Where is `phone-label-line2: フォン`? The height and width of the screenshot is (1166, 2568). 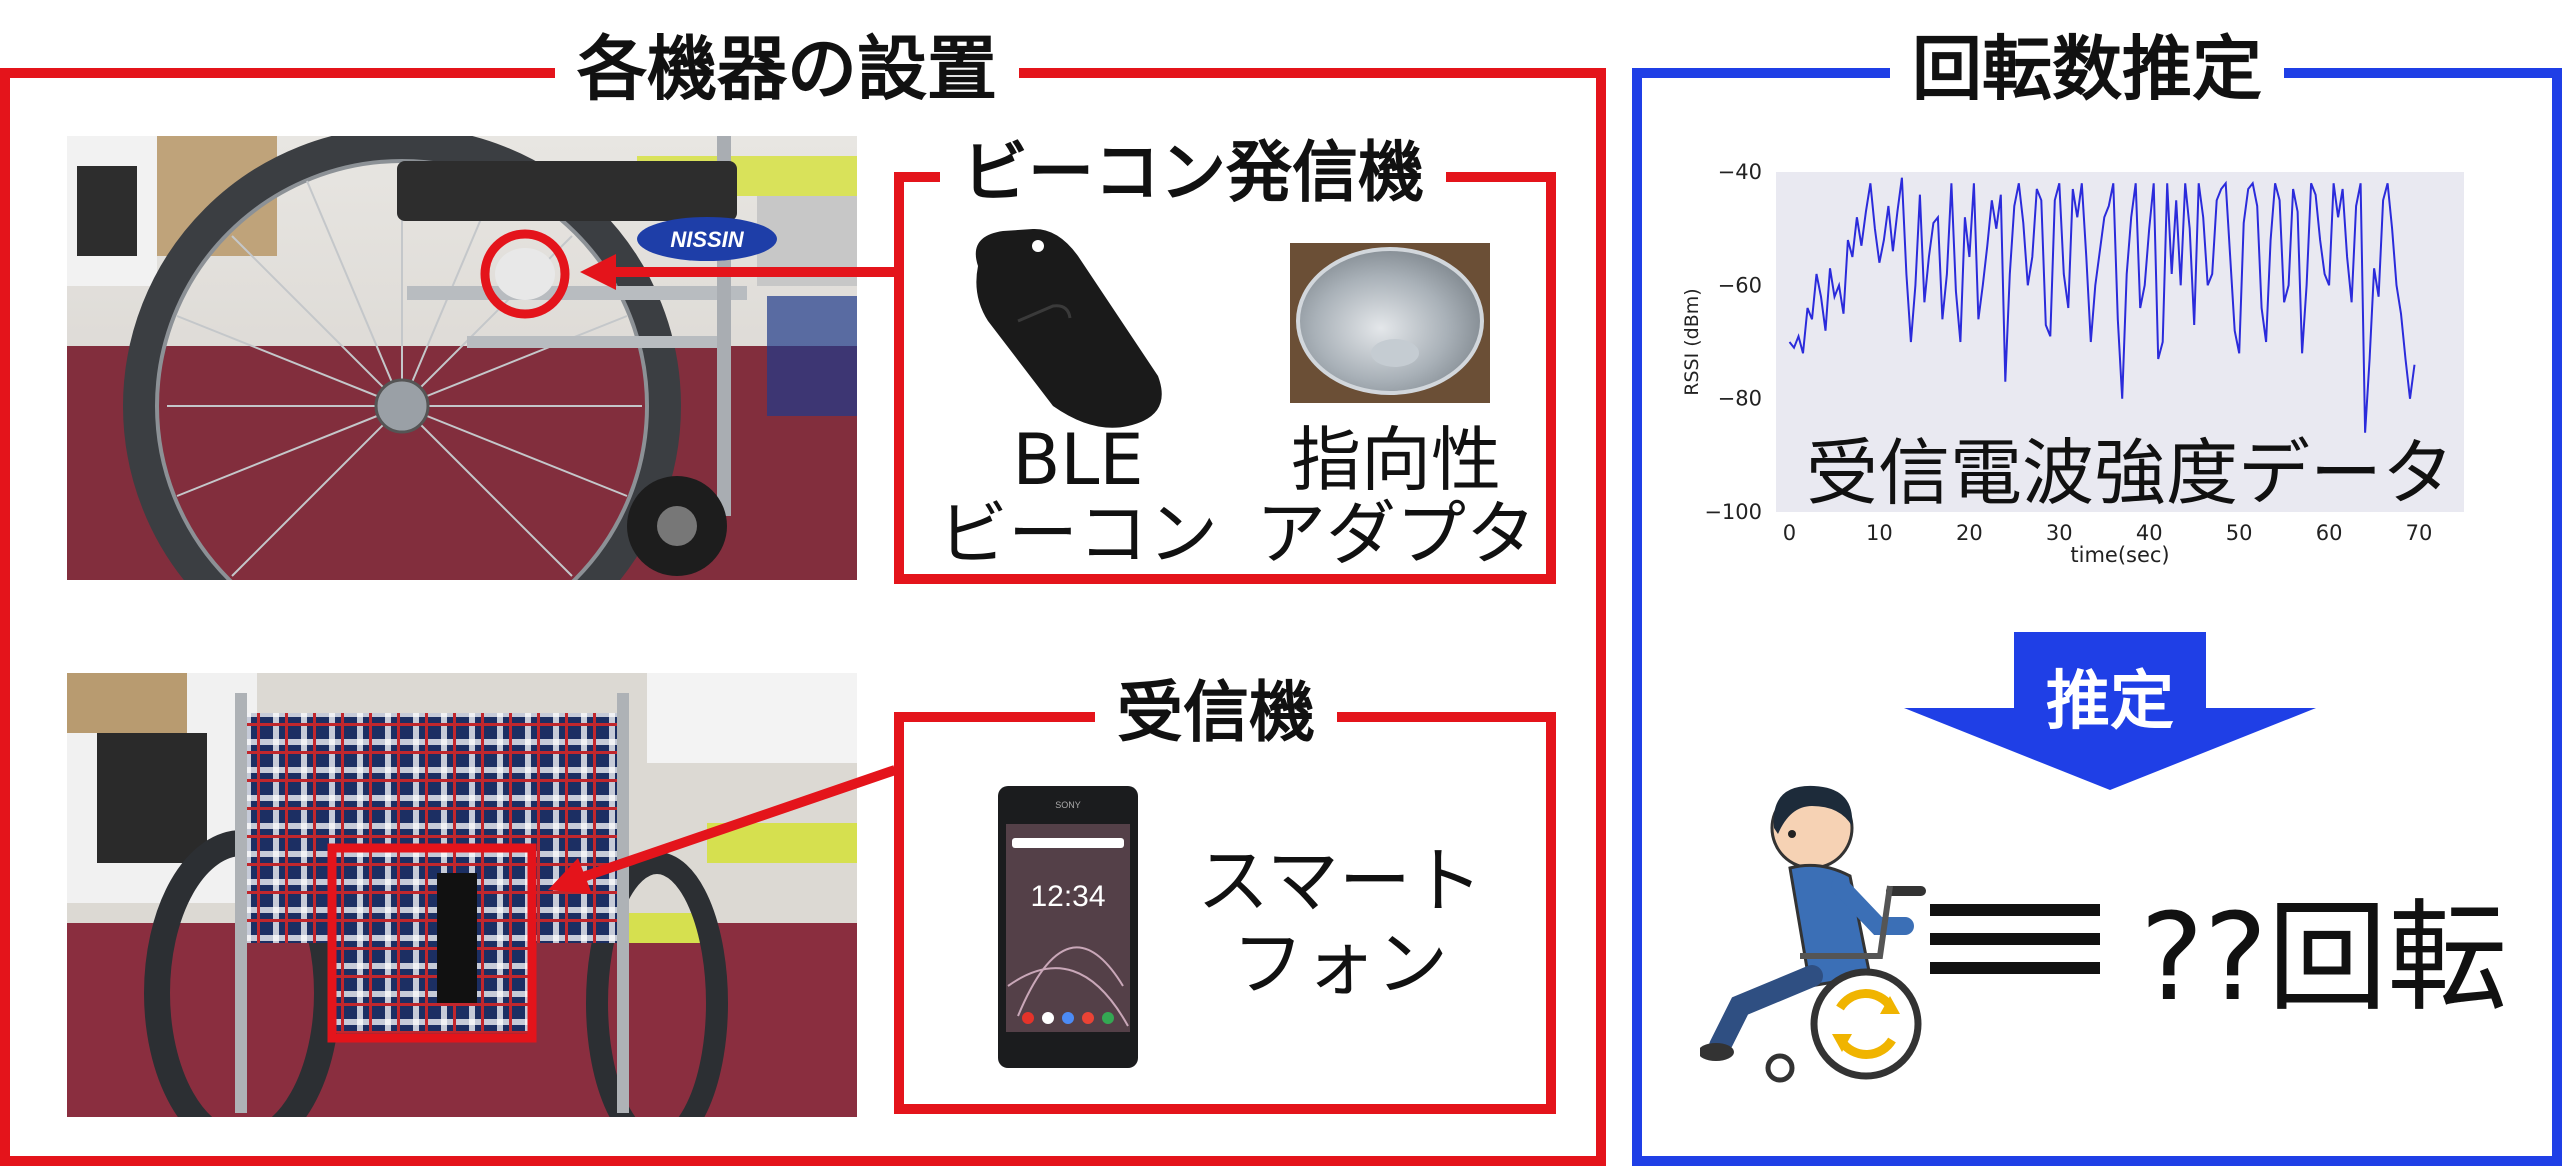 phone-label-line2: フォン is located at coordinates (1339, 963).